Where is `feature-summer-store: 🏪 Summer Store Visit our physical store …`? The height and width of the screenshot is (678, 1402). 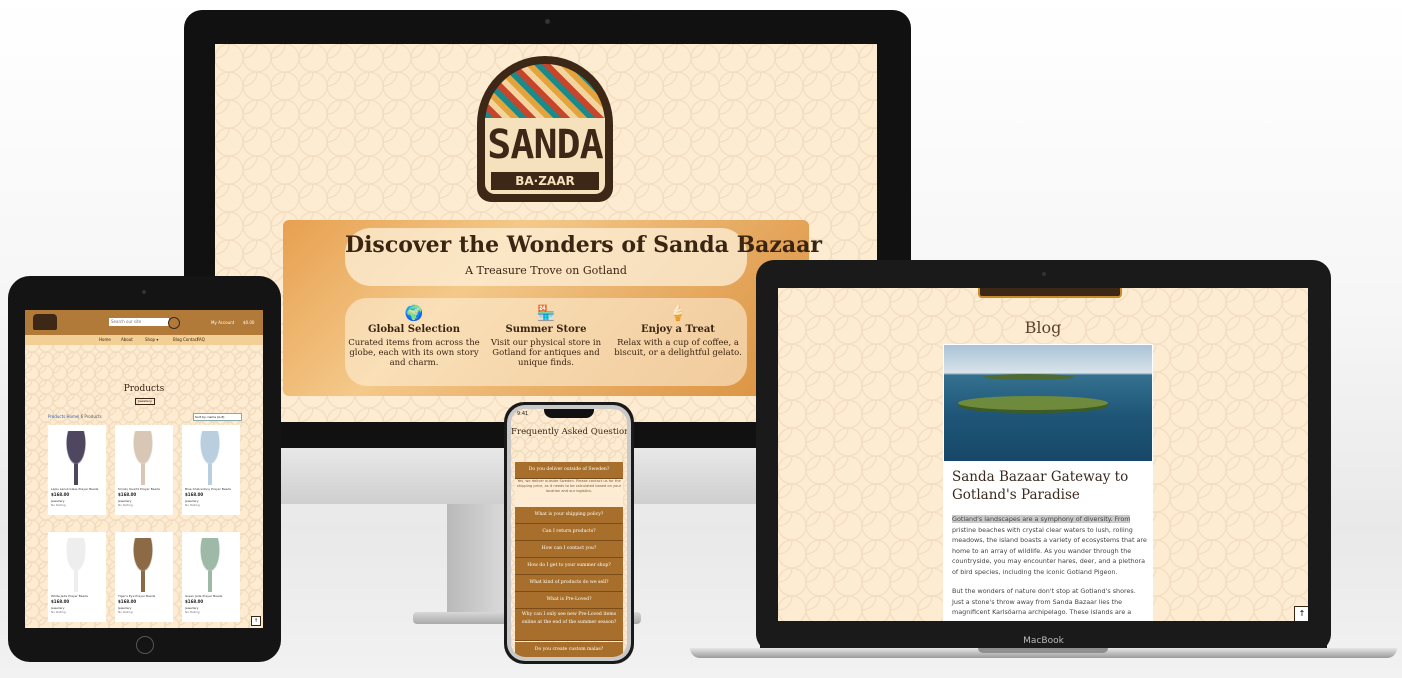 feature-summer-store: 🏪 Summer Store Visit our physical store … is located at coordinates (546, 336).